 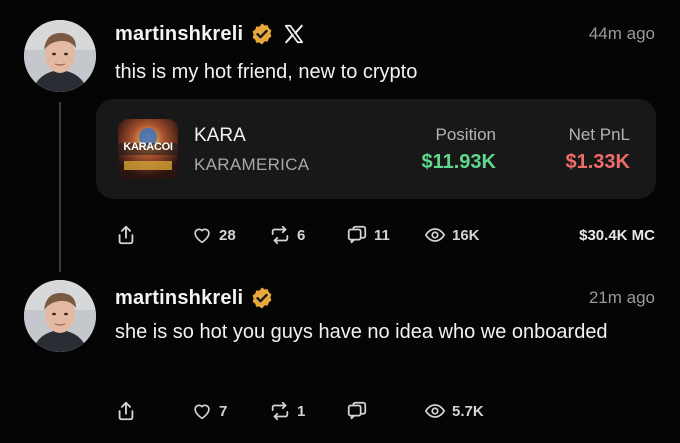 What do you see at coordinates (385, 34) in the screenshot?
I see `post-header: martinshkreli 44m ago` at bounding box center [385, 34].